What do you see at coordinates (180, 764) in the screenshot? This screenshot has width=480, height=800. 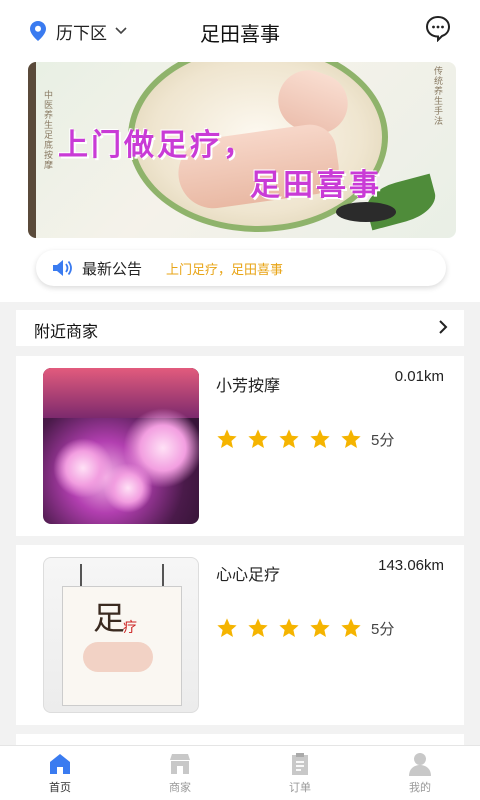 I see `store-icon` at bounding box center [180, 764].